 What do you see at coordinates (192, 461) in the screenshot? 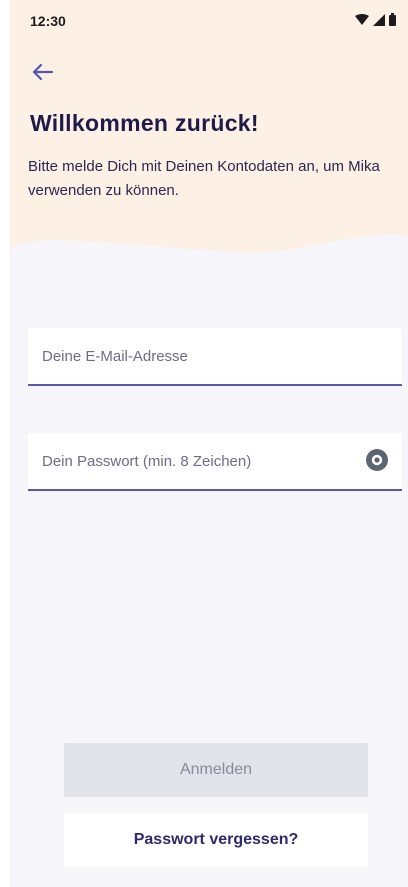
I see `password-input` at bounding box center [192, 461].